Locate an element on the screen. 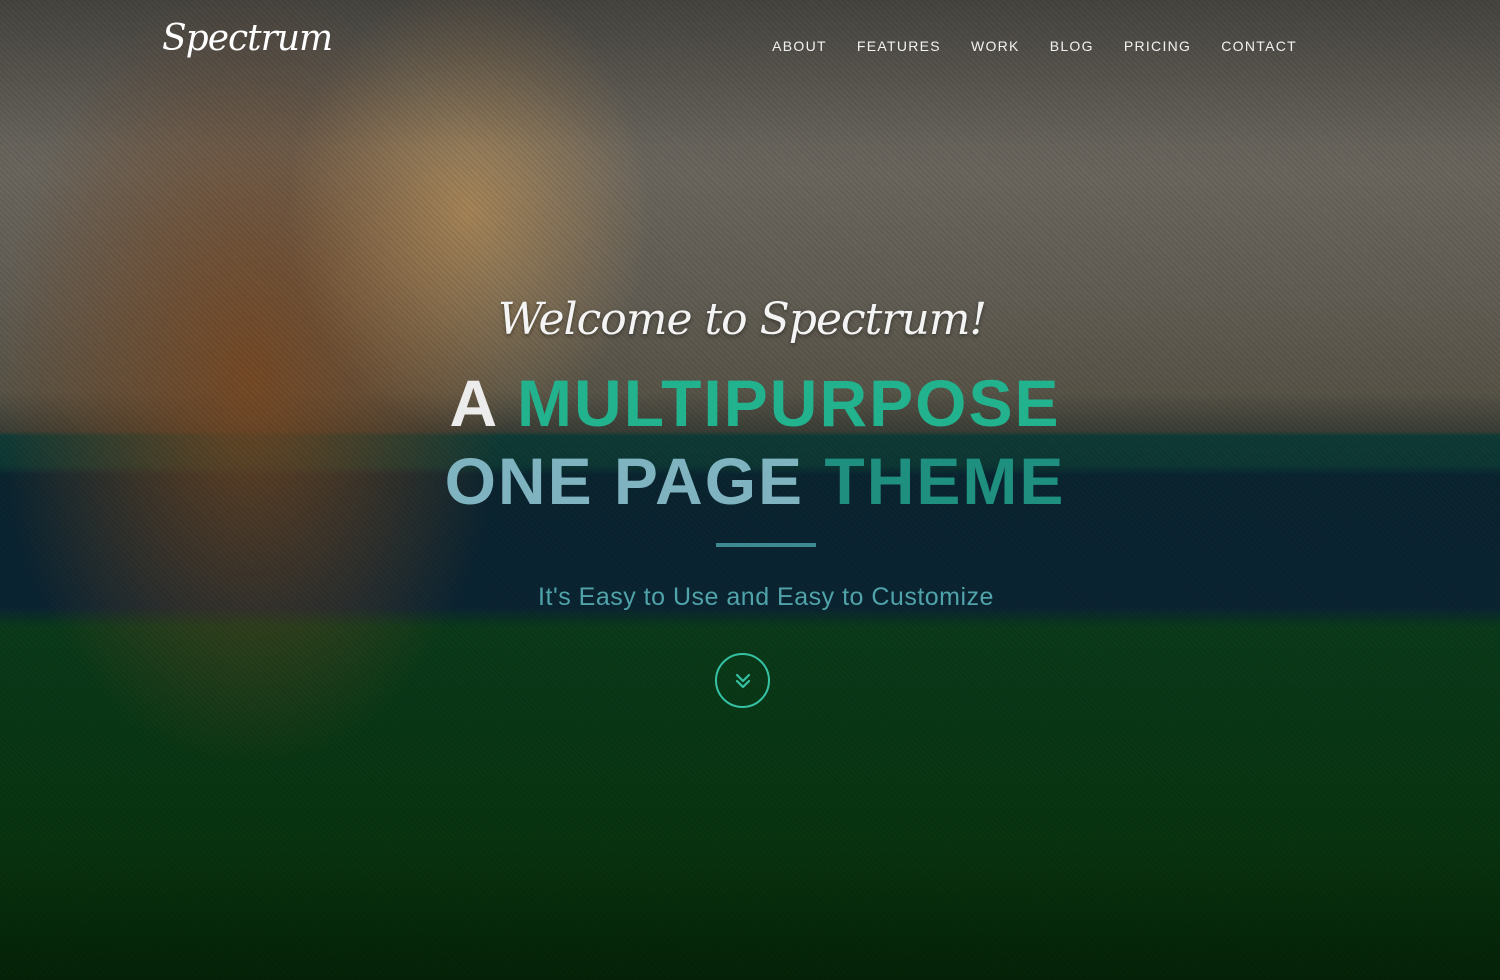 This screenshot has height=980, width=1500. chevron-double-down-icon is located at coordinates (742, 680).